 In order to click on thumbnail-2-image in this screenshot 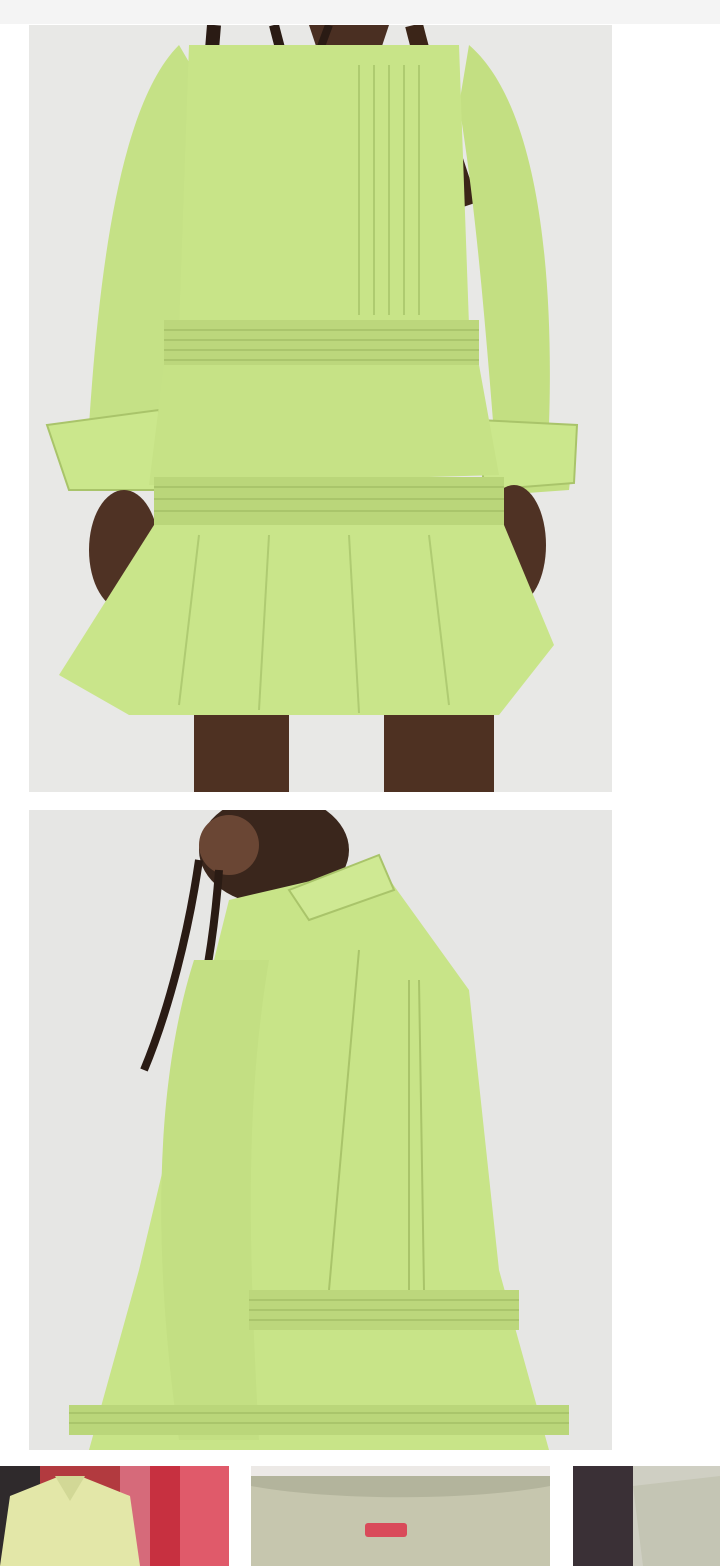, I will do `click(400, 1516)`.